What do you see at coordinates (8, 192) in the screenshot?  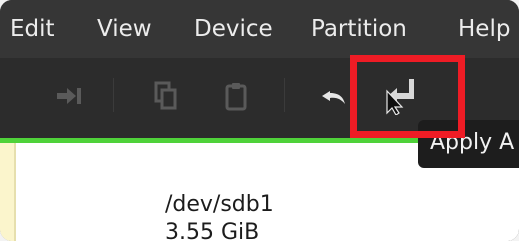 I see `partition-color-swatch` at bounding box center [8, 192].